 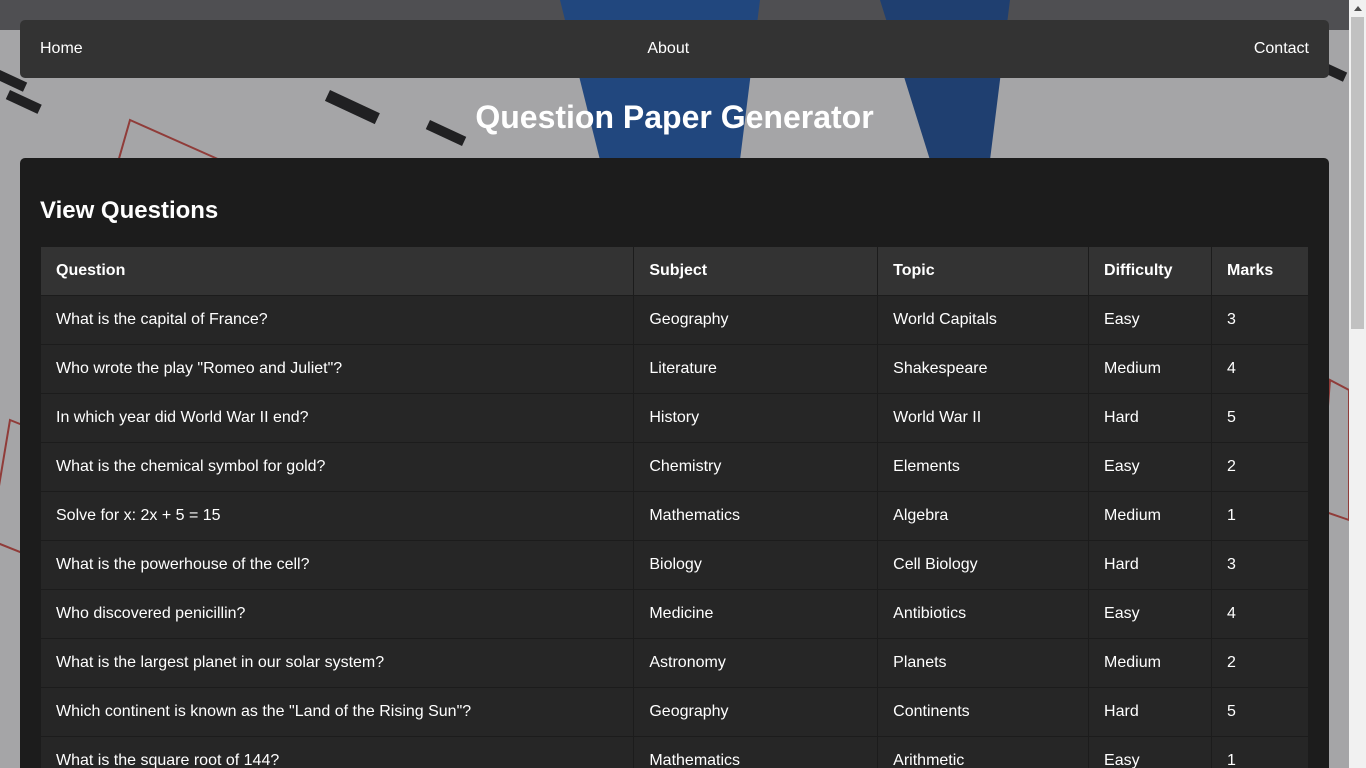 What do you see at coordinates (983, 369) in the screenshot?
I see `topic-cell: Shakespeare` at bounding box center [983, 369].